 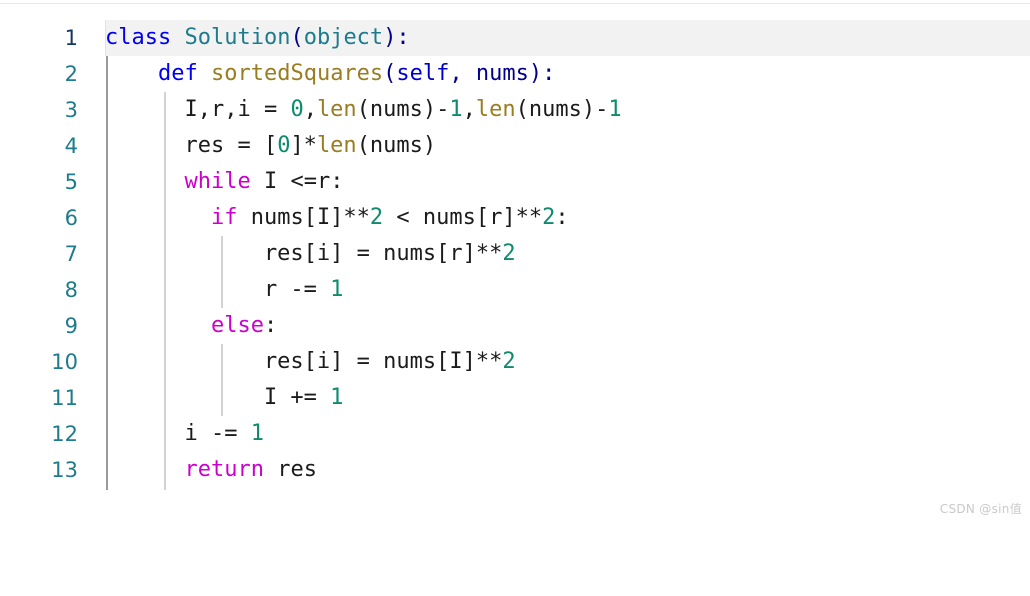 What do you see at coordinates (297, 73) in the screenshot?
I see `token-function-name: sortedSquares` at bounding box center [297, 73].